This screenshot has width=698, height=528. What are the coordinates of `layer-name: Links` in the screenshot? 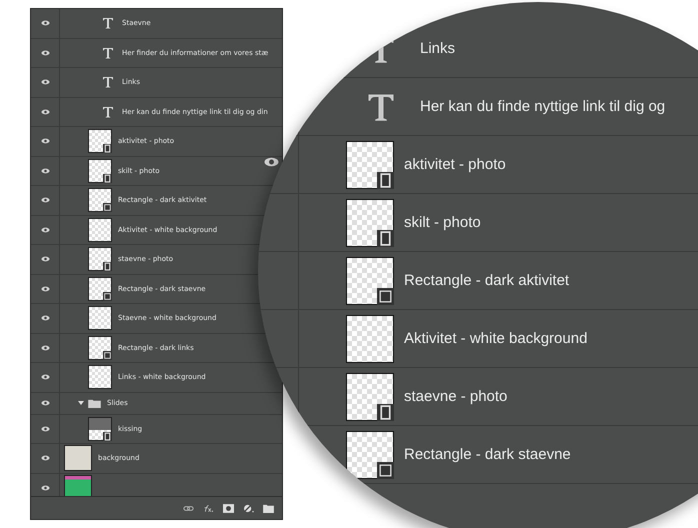 It's located at (438, 48).